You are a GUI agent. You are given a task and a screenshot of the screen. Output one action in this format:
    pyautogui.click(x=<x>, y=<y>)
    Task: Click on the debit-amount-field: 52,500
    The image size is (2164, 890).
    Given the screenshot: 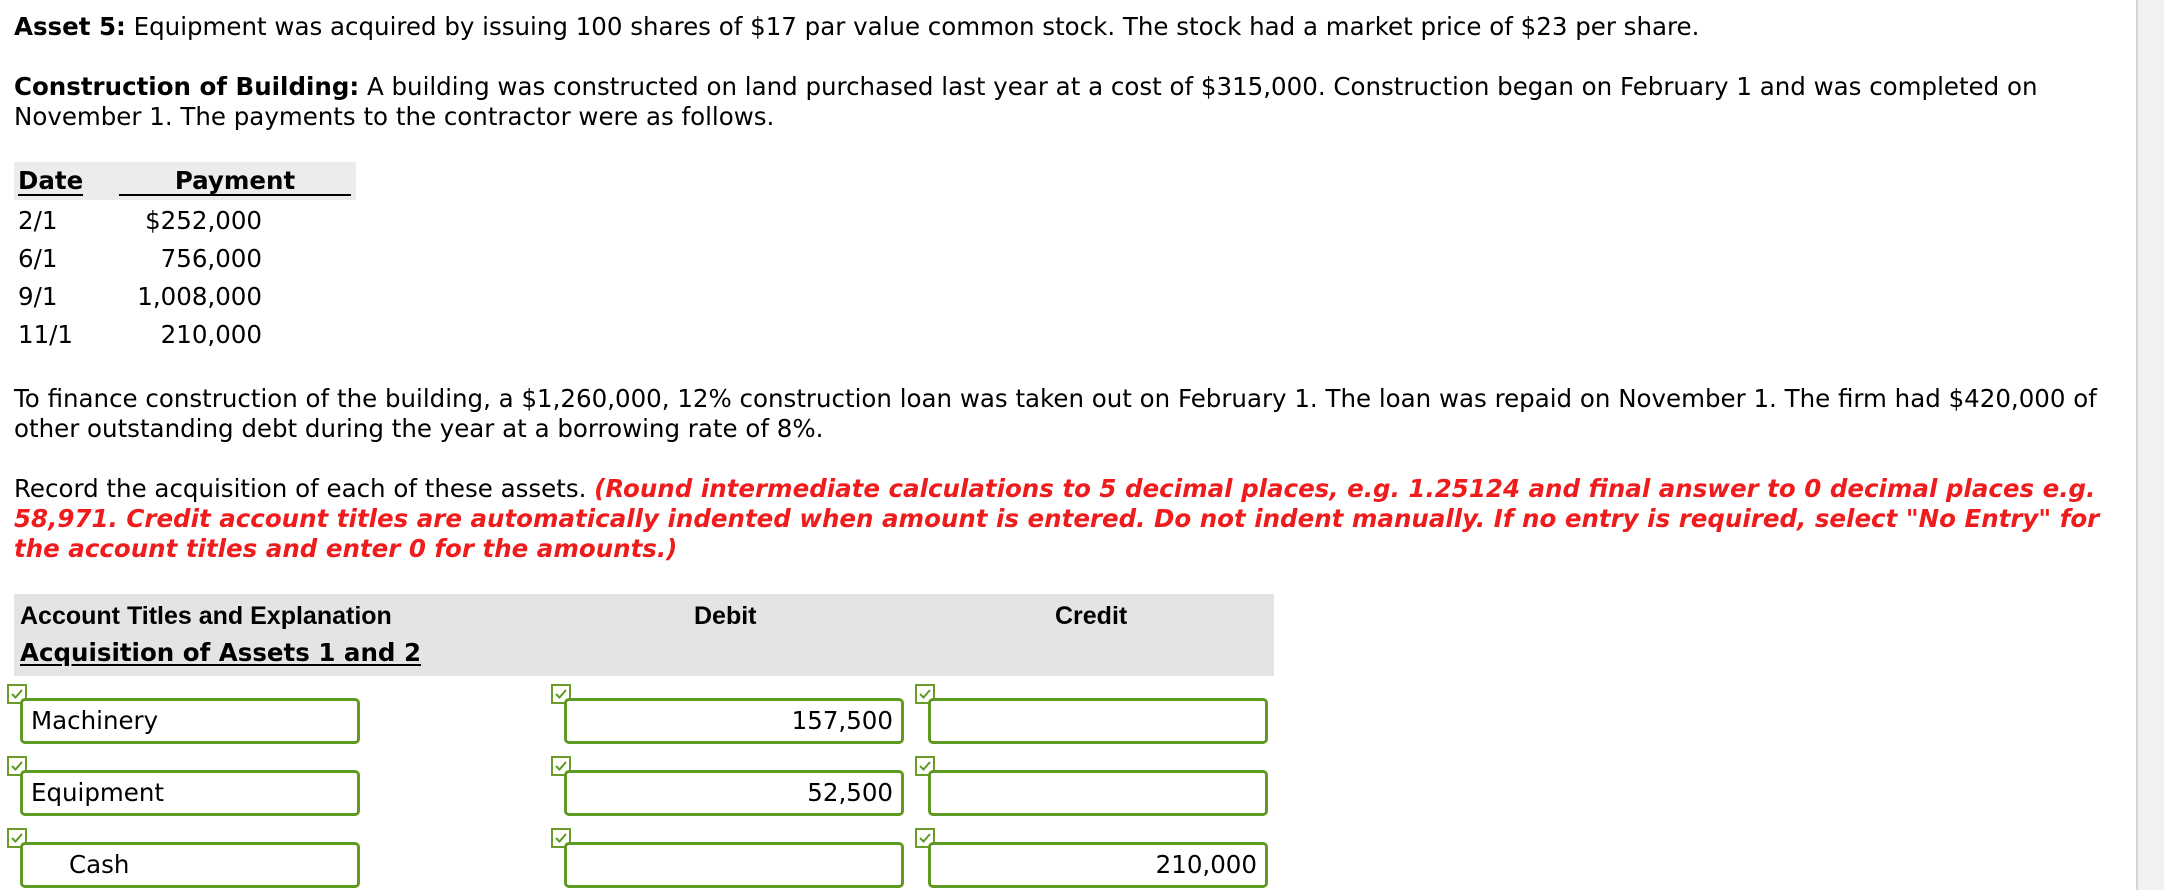 What is the action you would take?
    pyautogui.click(x=734, y=793)
    